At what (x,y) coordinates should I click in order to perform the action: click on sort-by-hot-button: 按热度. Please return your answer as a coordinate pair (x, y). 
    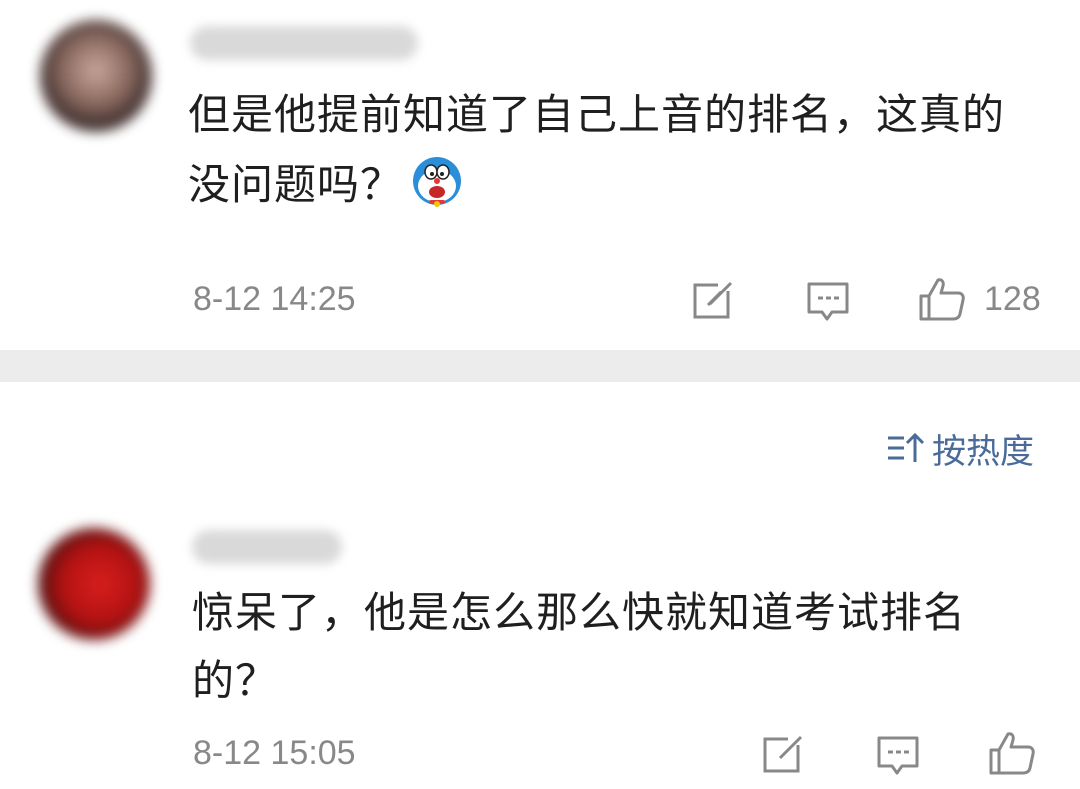
    Looking at the image, I should click on (960, 448).